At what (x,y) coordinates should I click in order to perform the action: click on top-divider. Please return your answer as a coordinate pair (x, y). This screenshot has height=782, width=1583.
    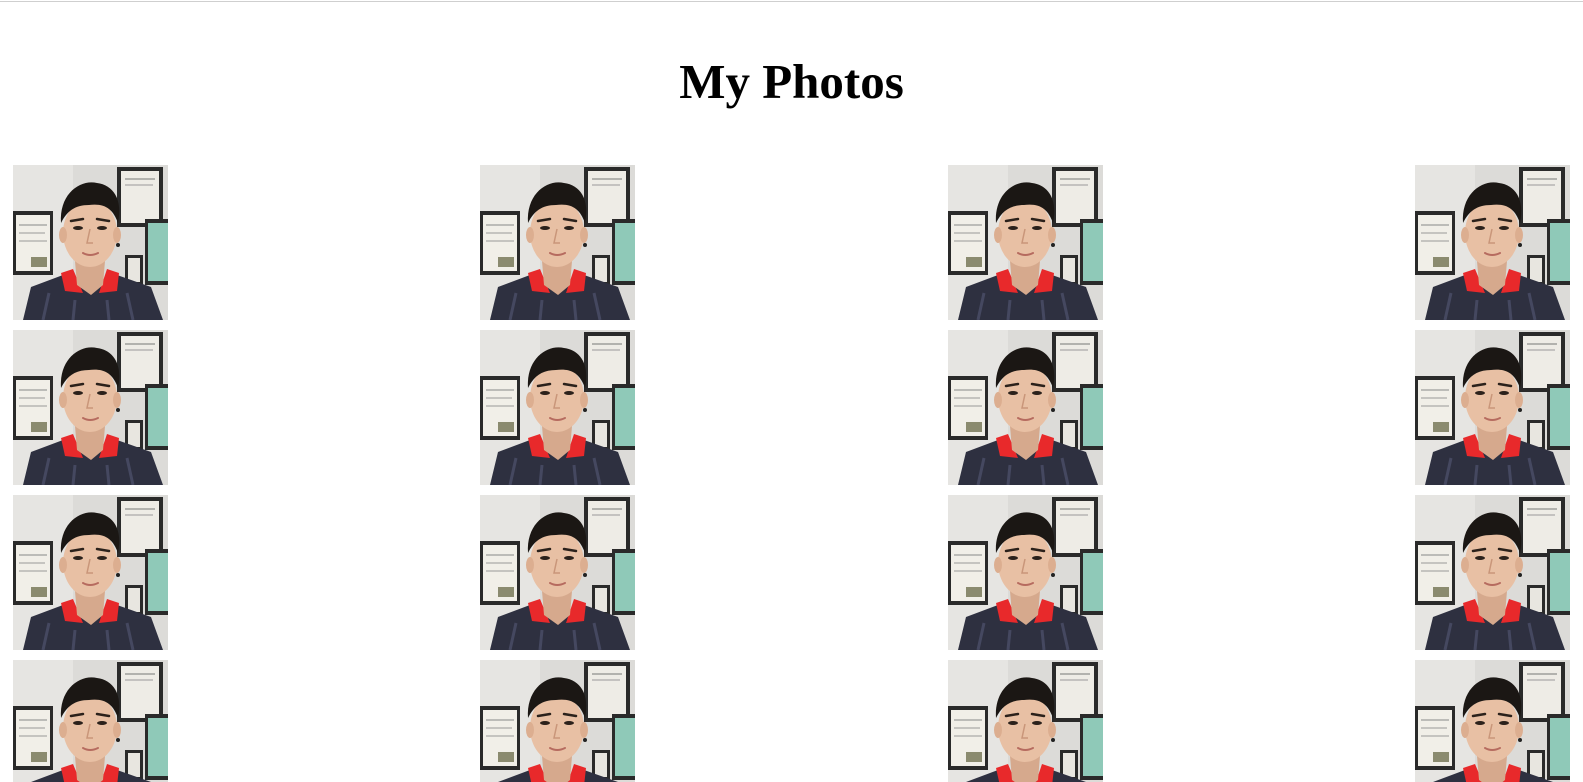
    Looking at the image, I should click on (791, 1).